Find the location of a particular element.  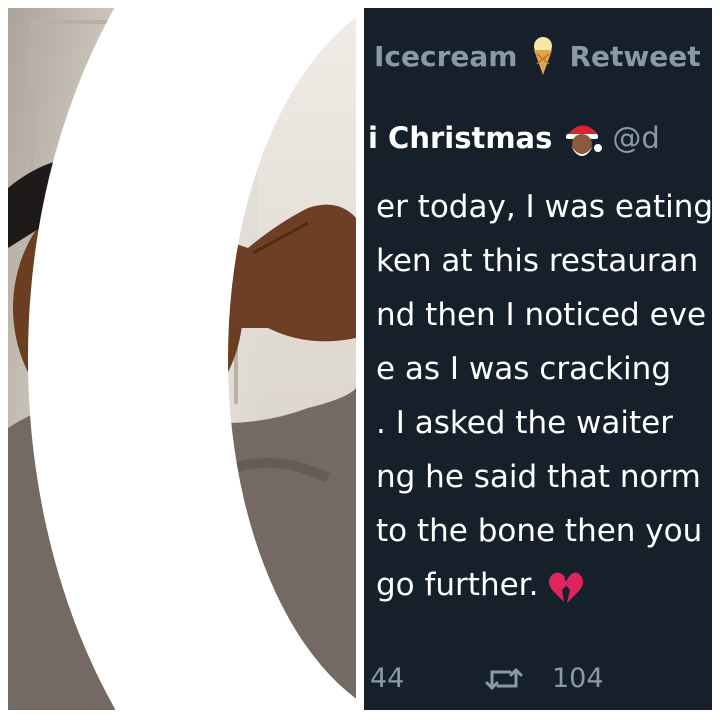

reply-count: 44 is located at coordinates (427, 678).